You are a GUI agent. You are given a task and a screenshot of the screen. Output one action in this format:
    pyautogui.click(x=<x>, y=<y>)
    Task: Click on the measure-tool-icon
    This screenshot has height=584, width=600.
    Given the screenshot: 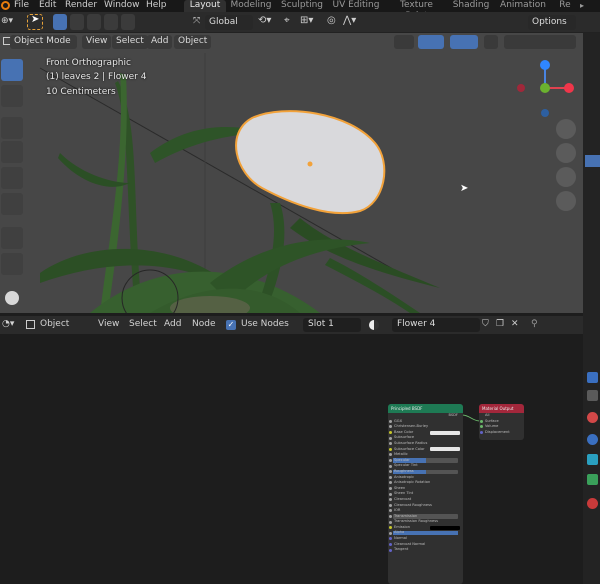 What is the action you would take?
    pyautogui.click(x=12, y=264)
    